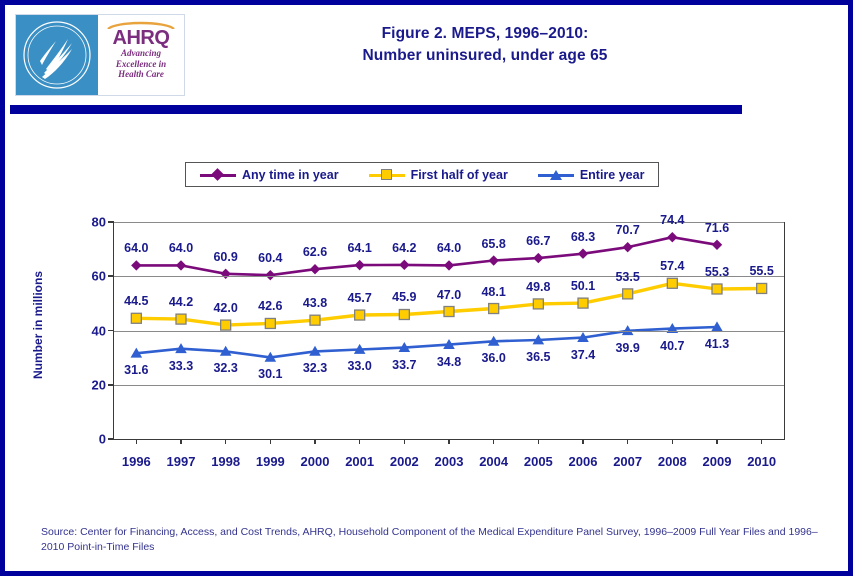 This screenshot has width=853, height=576. I want to click on data-point-1998-diamond, so click(225, 274).